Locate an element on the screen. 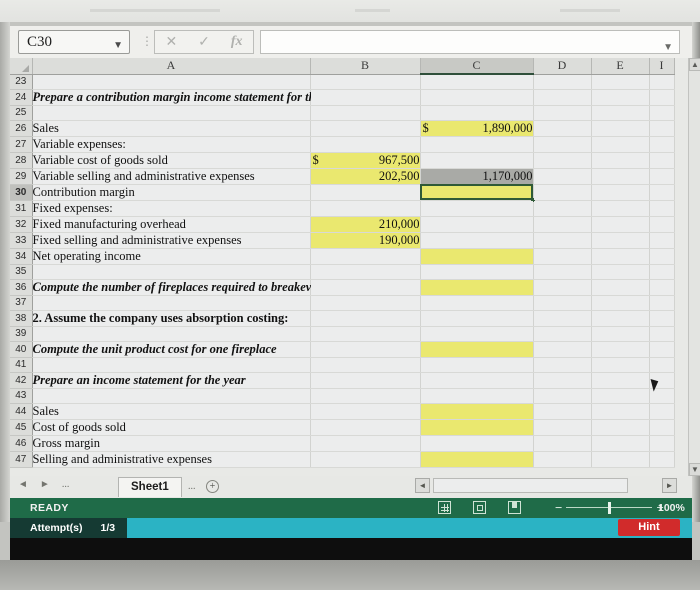 The height and width of the screenshot is (590, 700). cell-I37 is located at coordinates (662, 303).